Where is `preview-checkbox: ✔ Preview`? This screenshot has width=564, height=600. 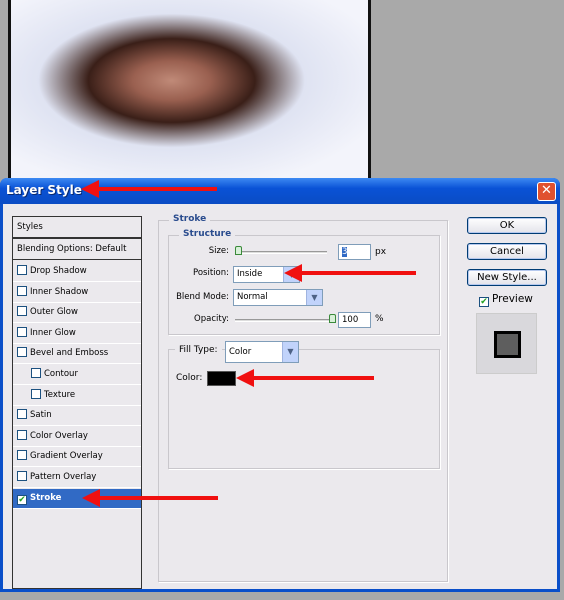 preview-checkbox: ✔ Preview is located at coordinates (506, 300).